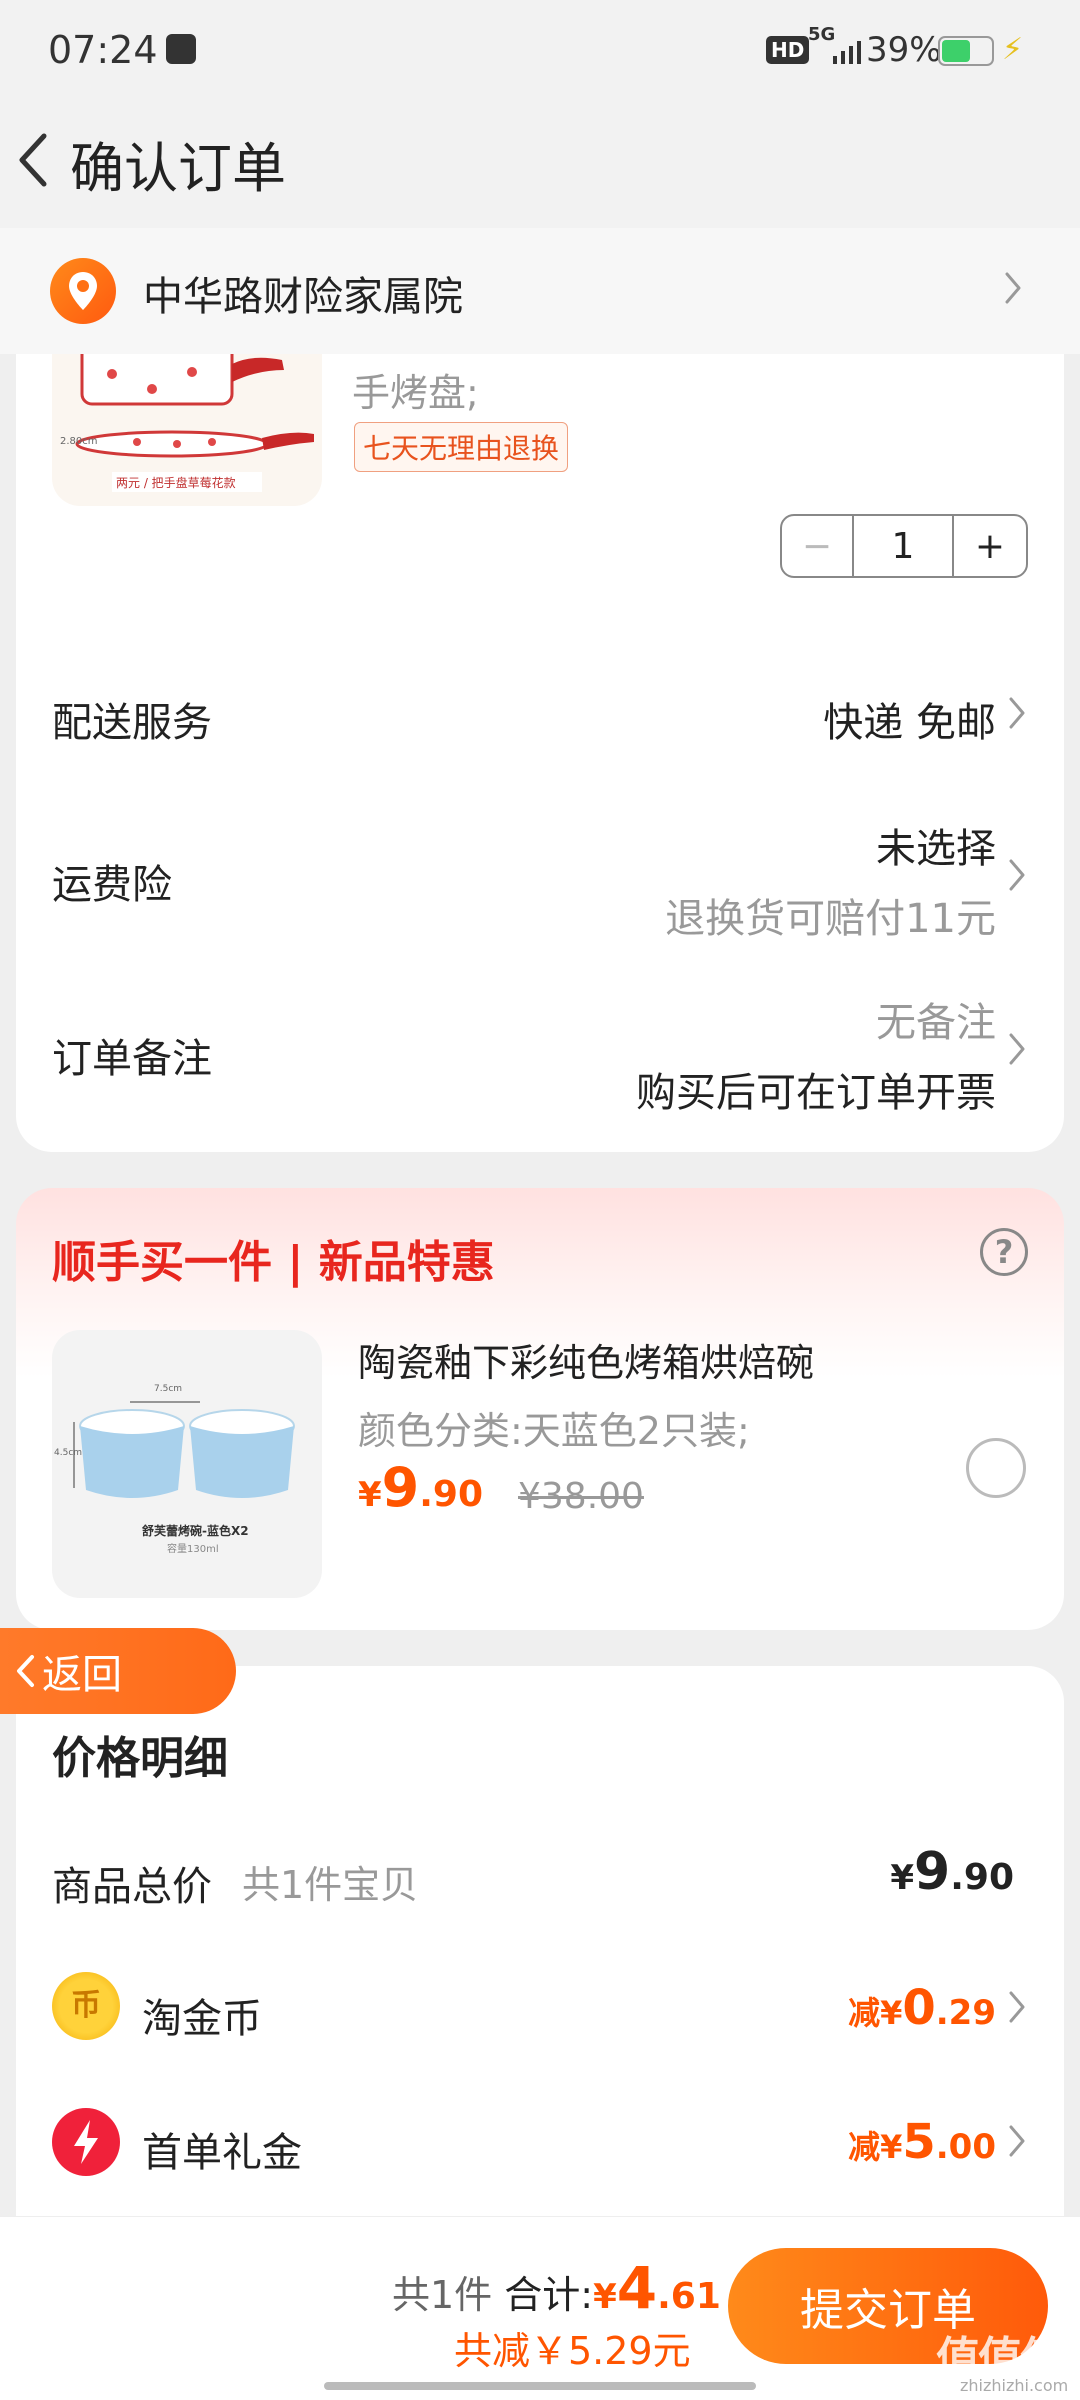  I want to click on thumb-dimension: 2.80cm, so click(79, 441).